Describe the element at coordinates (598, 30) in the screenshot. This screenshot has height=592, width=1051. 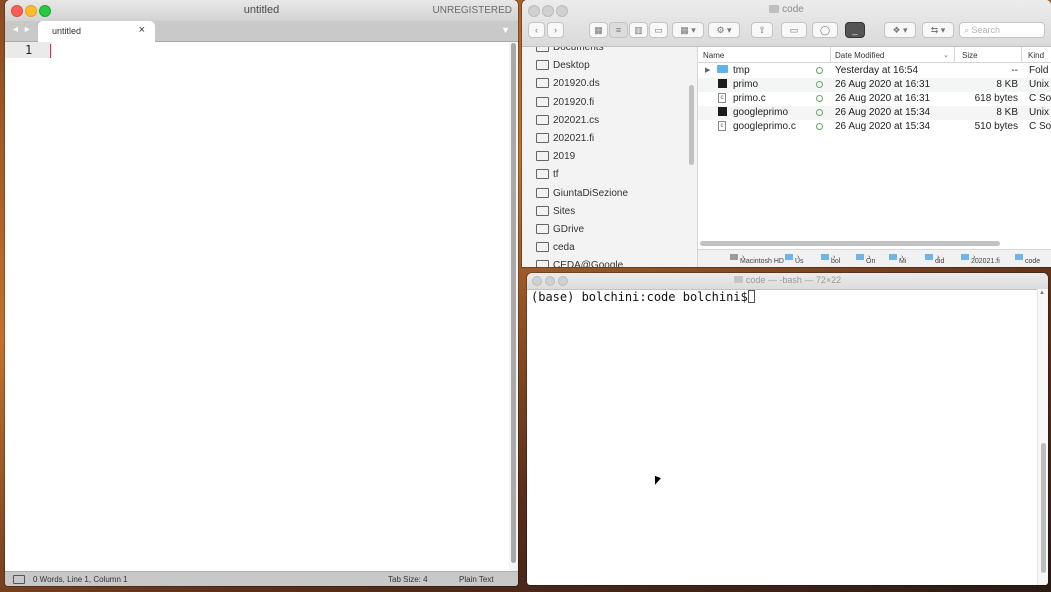
I see `icon-view-button: ▦` at that location.